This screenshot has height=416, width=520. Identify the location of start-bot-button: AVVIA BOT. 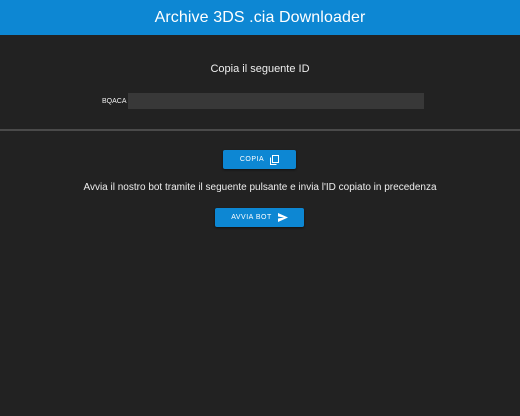
(259, 217).